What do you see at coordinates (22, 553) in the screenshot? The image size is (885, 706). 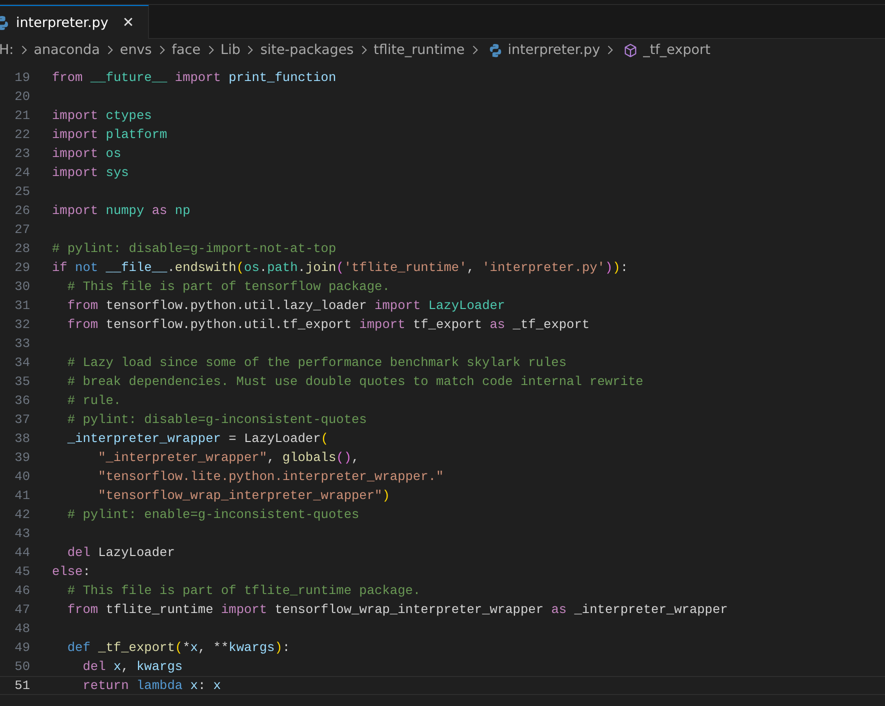 I see `line-number: 44` at bounding box center [22, 553].